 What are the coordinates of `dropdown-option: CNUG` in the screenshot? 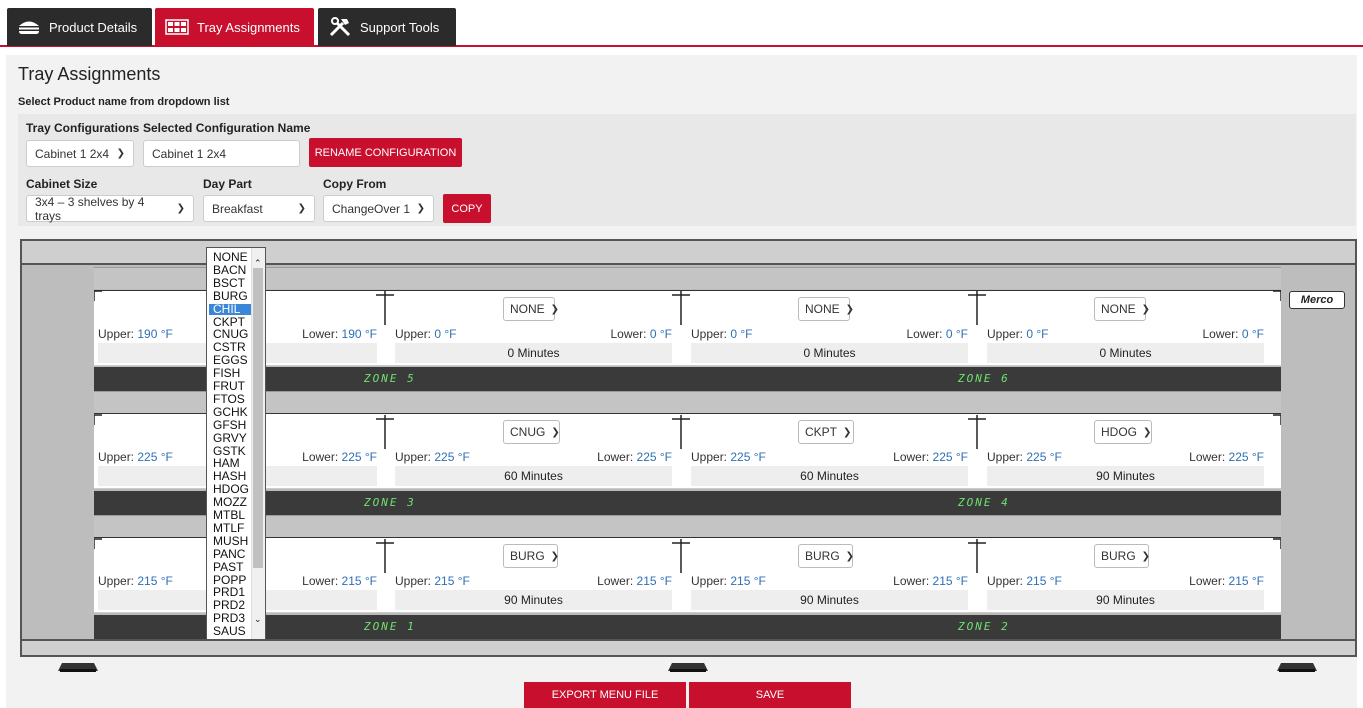 It's located at (230, 334).